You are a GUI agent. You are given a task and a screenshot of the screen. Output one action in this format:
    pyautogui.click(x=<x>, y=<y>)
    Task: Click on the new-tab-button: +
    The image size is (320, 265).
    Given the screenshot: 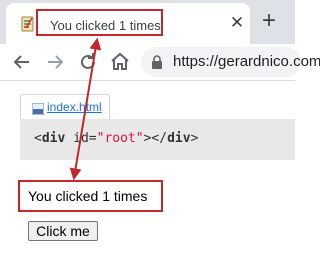 What is the action you would take?
    pyautogui.click(x=269, y=21)
    